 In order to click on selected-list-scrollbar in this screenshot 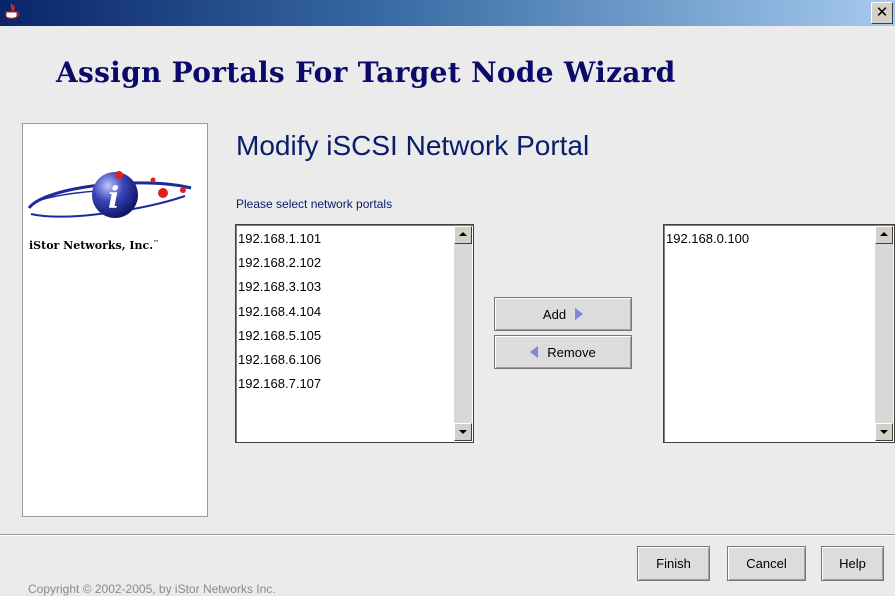, I will do `click(884, 333)`.